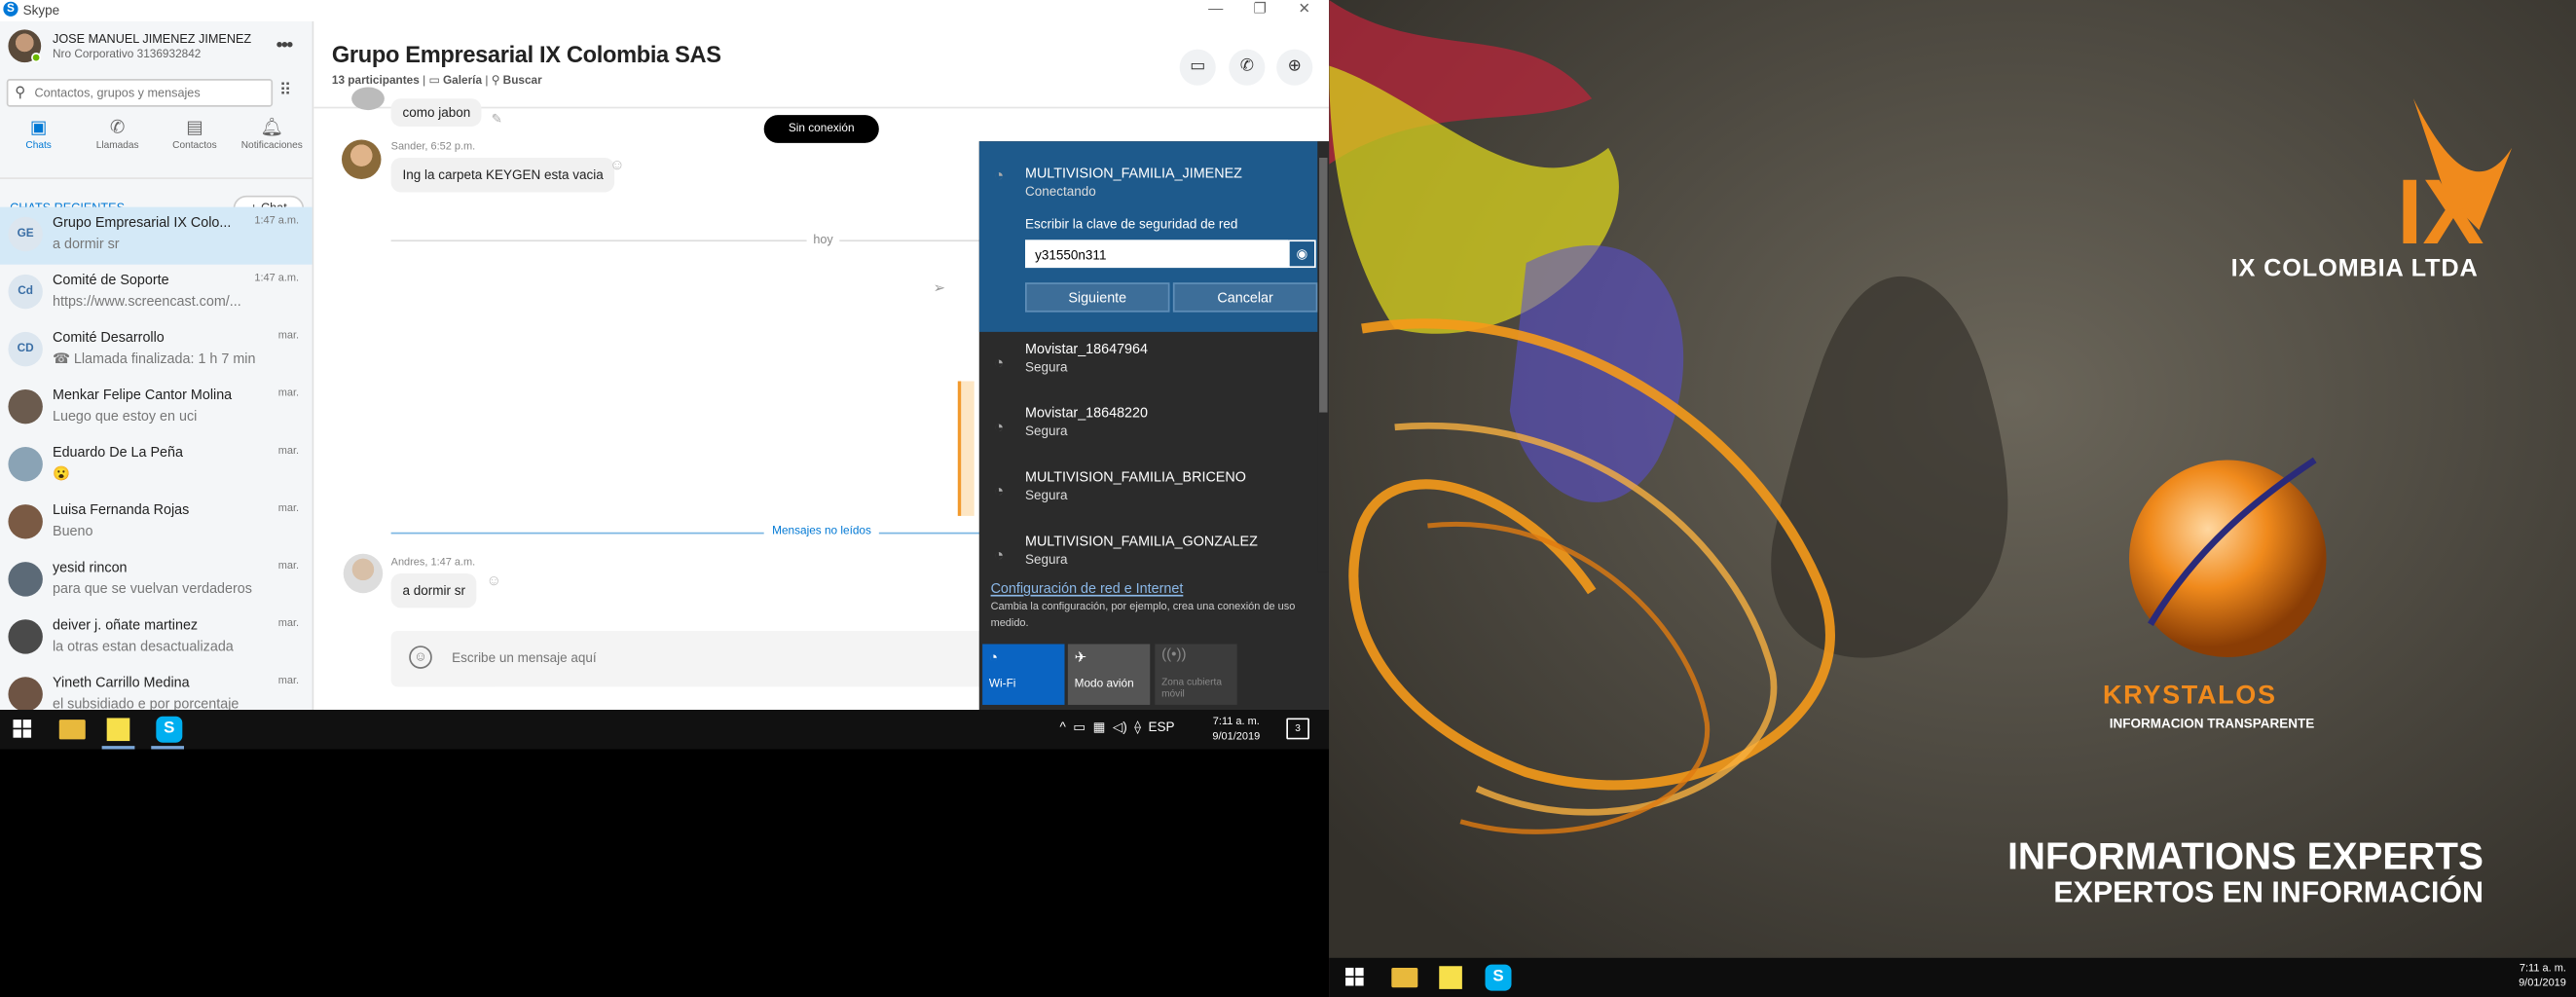 Image resolution: width=2576 pixels, height=997 pixels. I want to click on chat-name: Menkar Felipe Cantor Molina, so click(143, 394).